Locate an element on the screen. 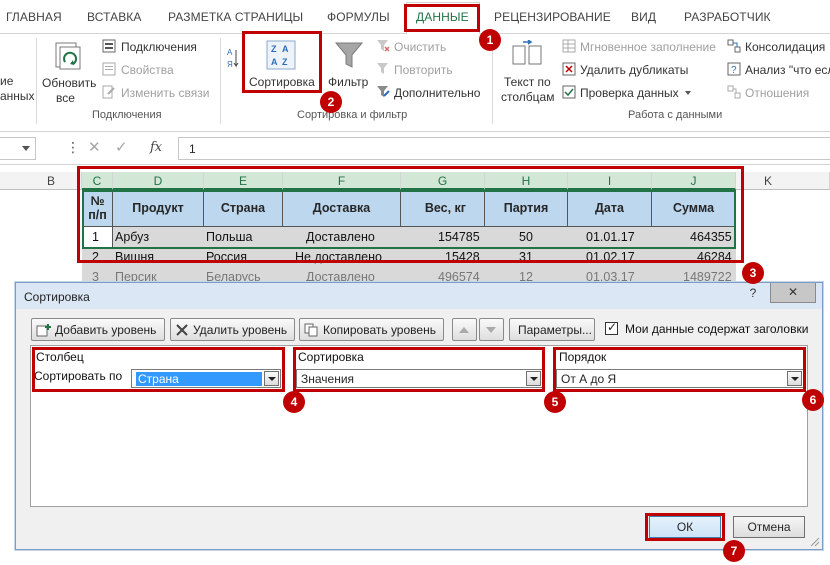  connections-button: Подключения is located at coordinates (159, 47).